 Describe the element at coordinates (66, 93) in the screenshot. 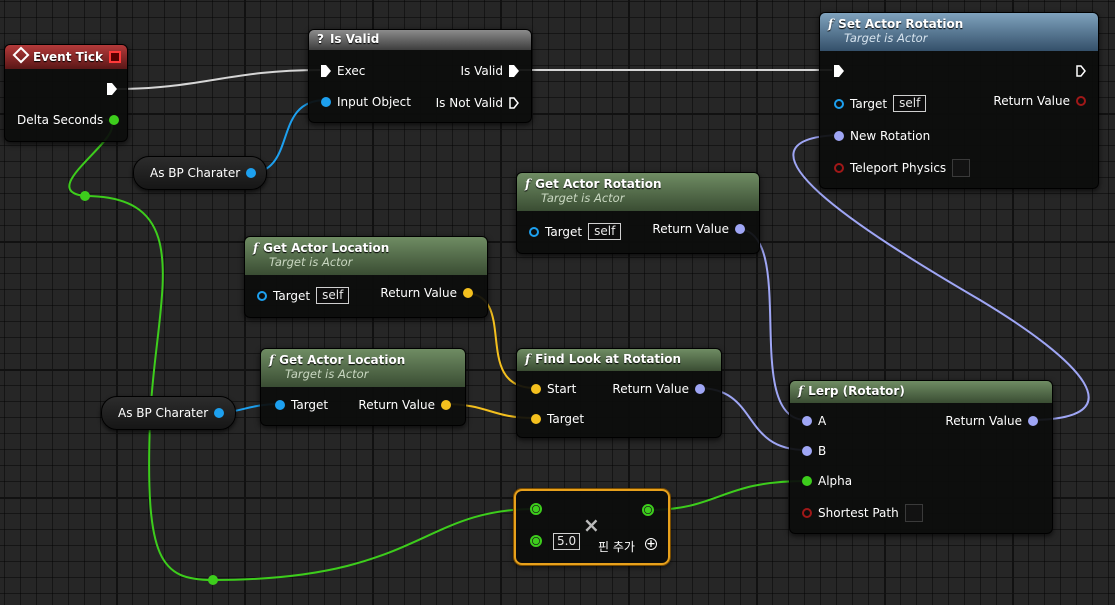

I see `event-tick-node: Event Tick Delta Seconds` at that location.